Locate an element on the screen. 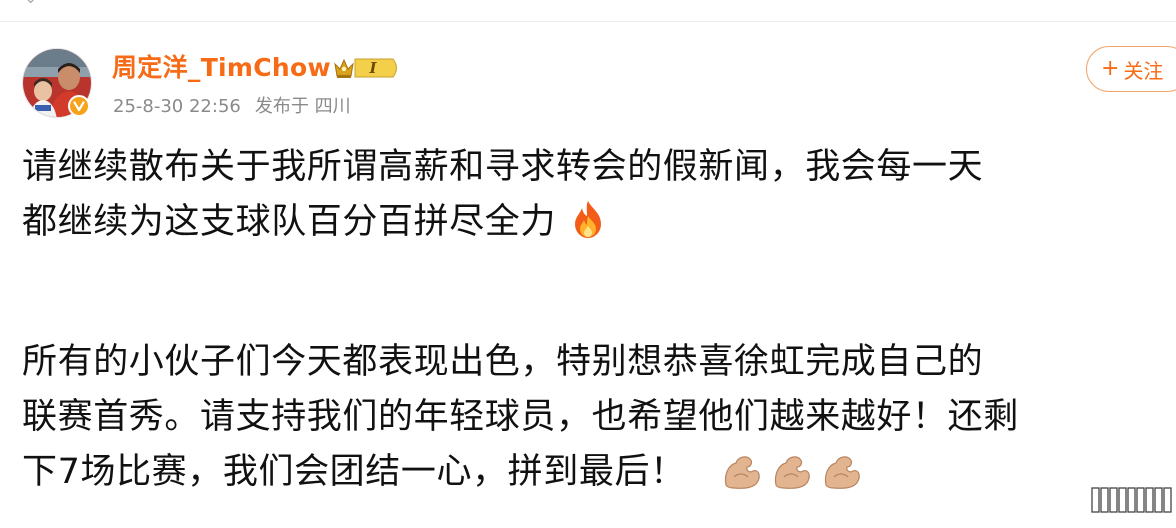 This screenshot has height=528, width=1176. post-text-line: 联赛首秀。请支持我们的年轻球员，也希望他们越来越好！还剩 is located at coordinates (520, 417).